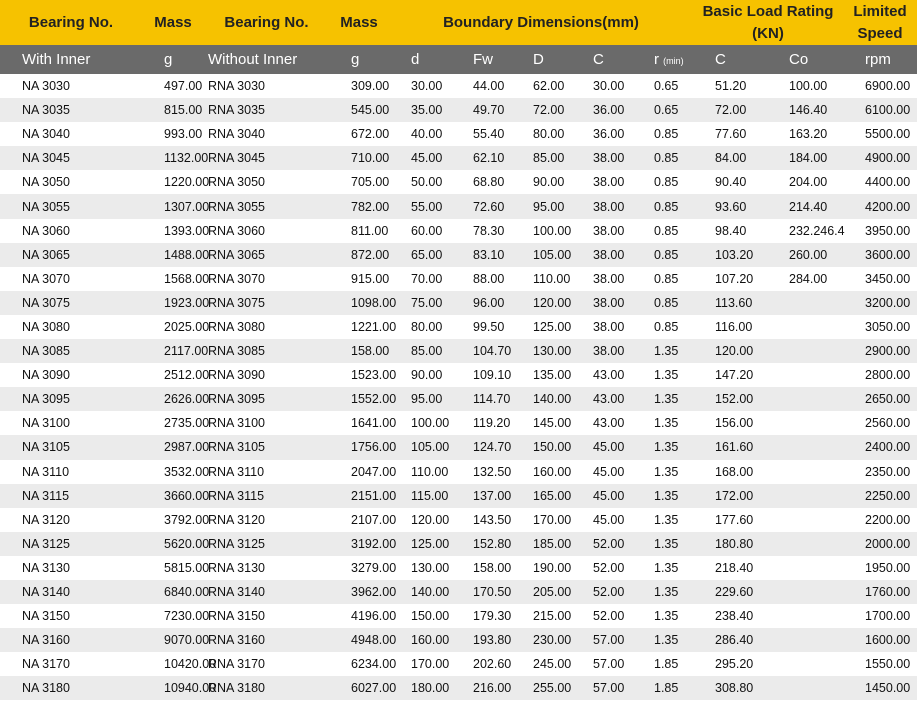 This screenshot has height=705, width=917. I want to click on cell-outer-d: 120.00, so click(541, 302).